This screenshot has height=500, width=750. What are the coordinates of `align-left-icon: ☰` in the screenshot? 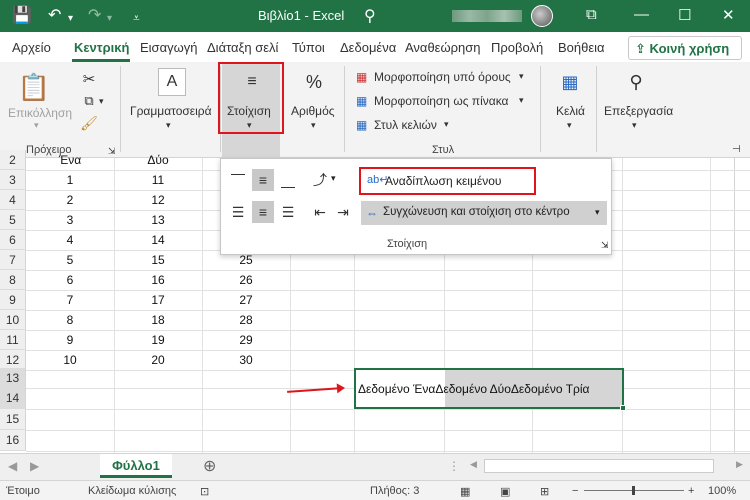 It's located at (238, 212).